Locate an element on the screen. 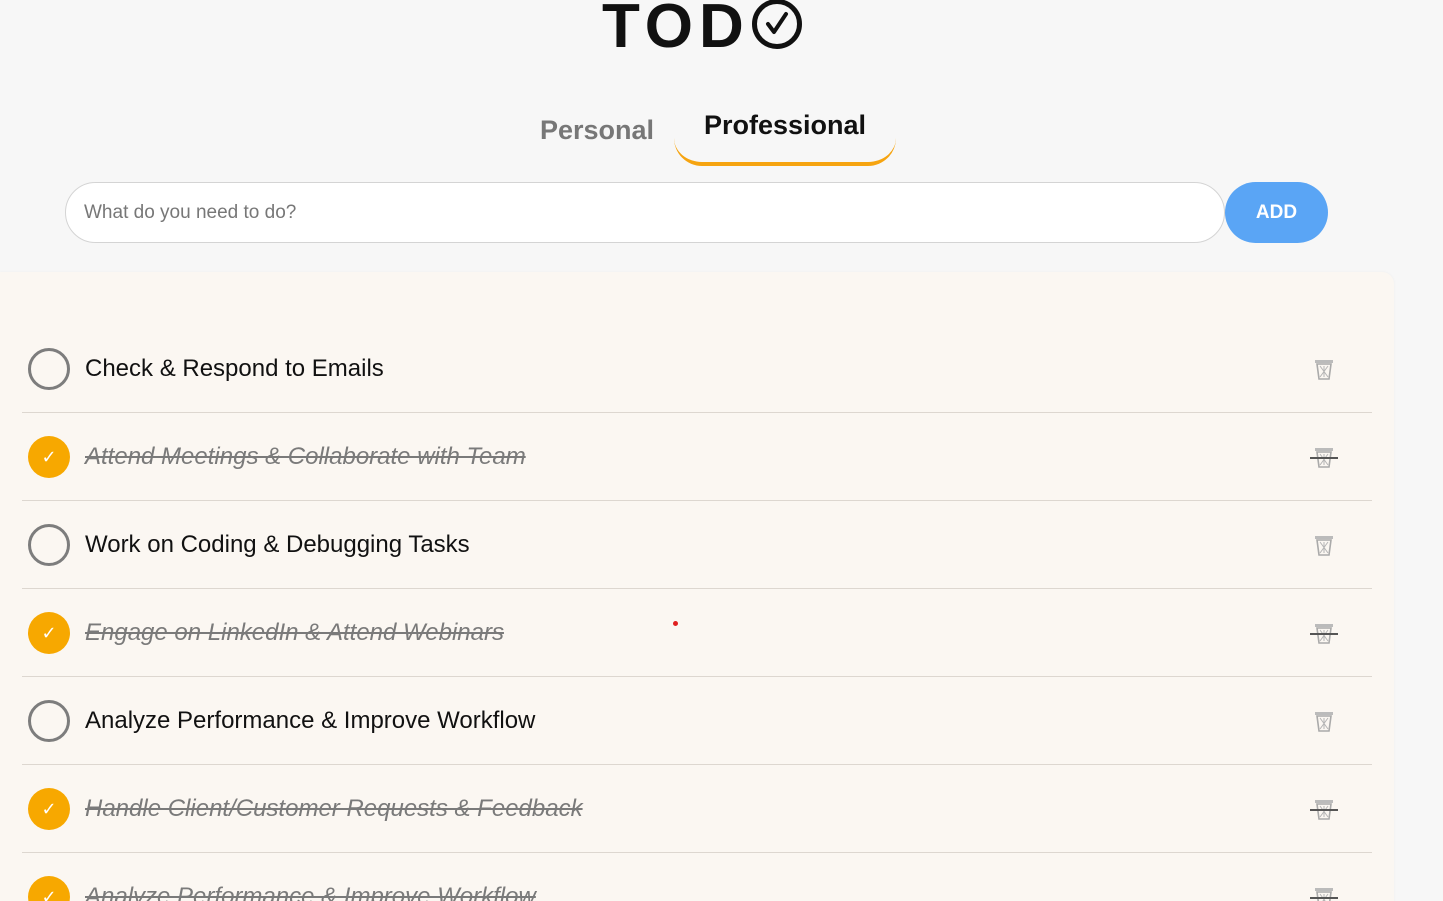  task-text: Work on Coding & Debugging Tasks is located at coordinates (277, 544).